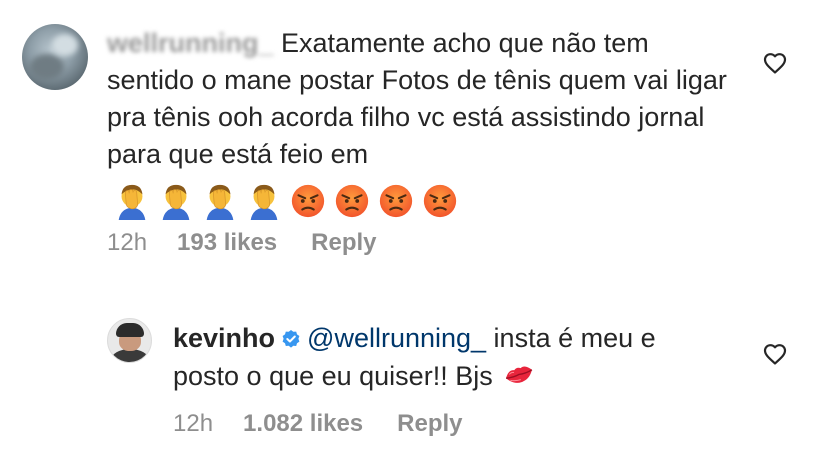 The height and width of the screenshot is (460, 829). Describe the element at coordinates (519, 374) in the screenshot. I see `kiss-mark-icon` at that location.